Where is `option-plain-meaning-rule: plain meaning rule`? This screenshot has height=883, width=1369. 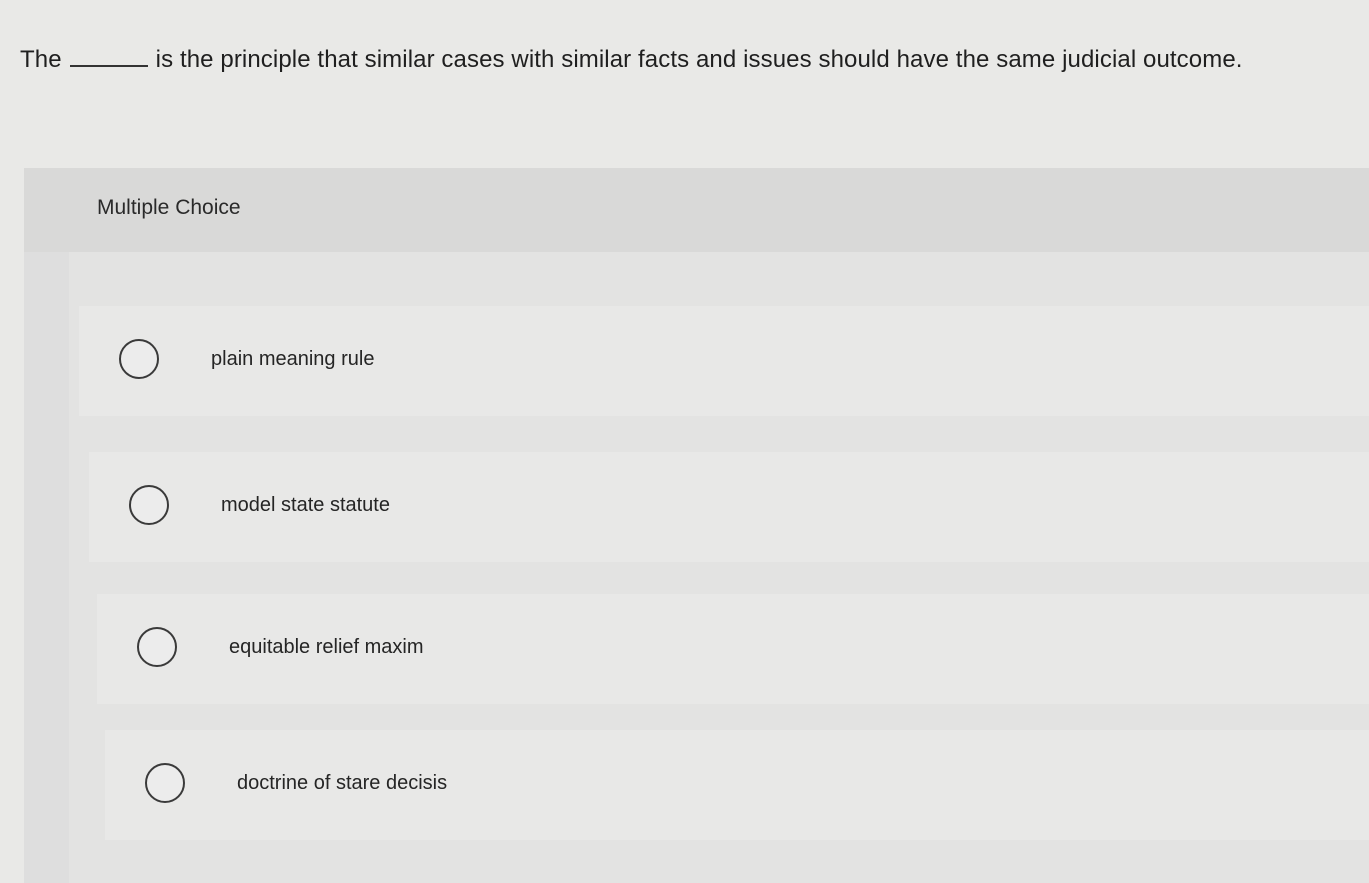
option-plain-meaning-rule: plain meaning rule is located at coordinates (724, 361).